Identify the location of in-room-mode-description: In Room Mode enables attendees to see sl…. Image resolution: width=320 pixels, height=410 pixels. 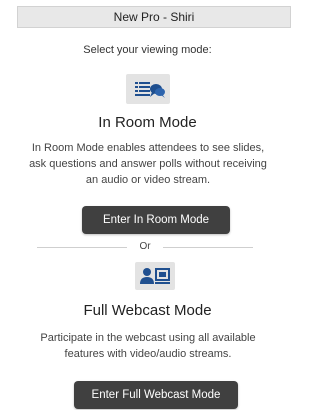
(148, 164).